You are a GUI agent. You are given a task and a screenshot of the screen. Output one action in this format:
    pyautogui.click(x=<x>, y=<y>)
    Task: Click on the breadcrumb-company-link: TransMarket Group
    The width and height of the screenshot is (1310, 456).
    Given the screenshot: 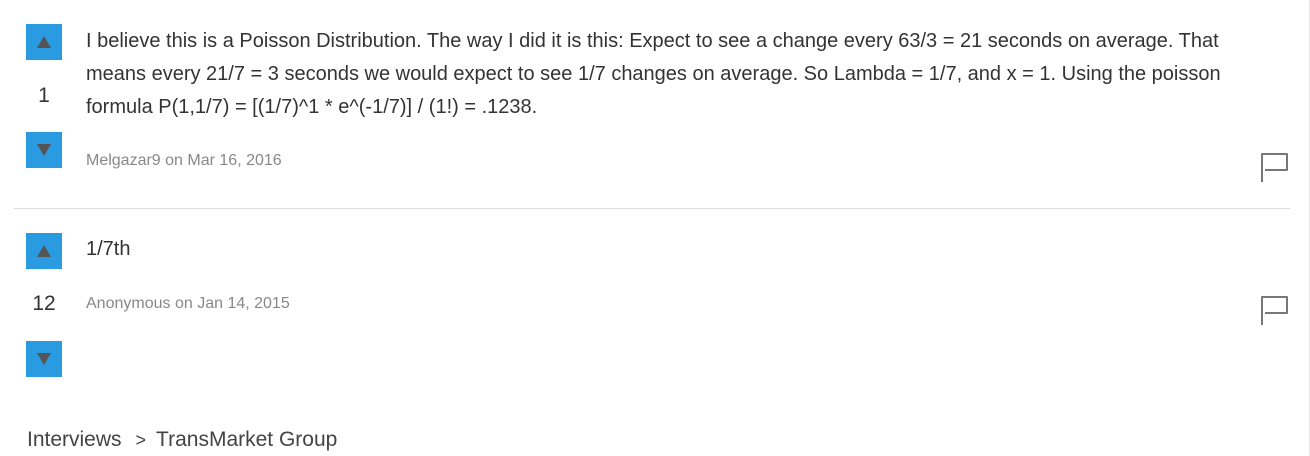 What is the action you would take?
    pyautogui.click(x=246, y=439)
    